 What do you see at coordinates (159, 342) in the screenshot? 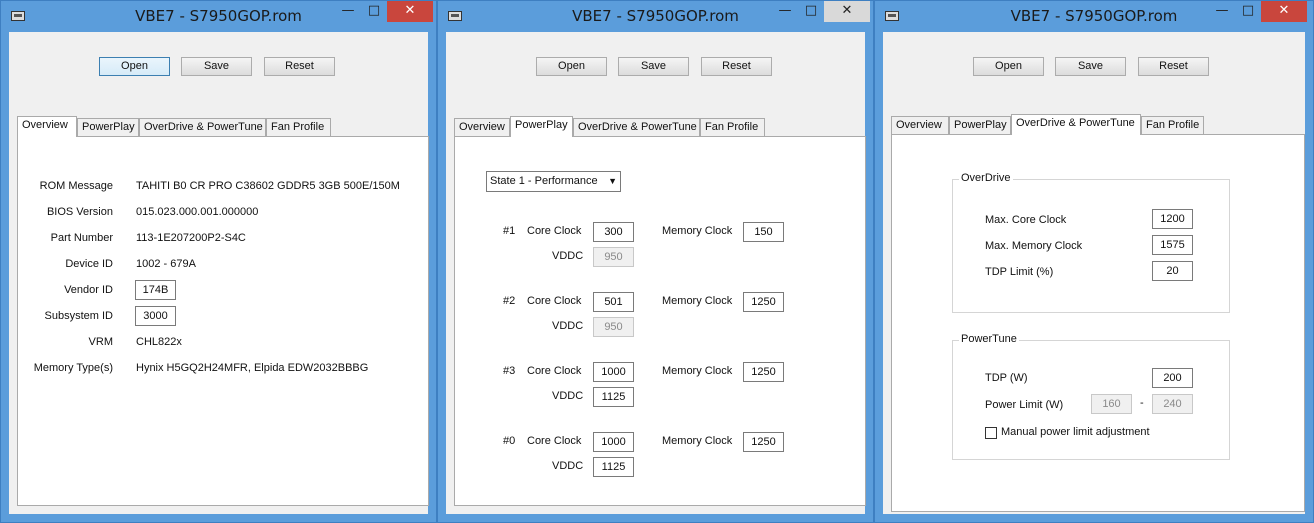
I see `vrm-value: CHL822x` at bounding box center [159, 342].